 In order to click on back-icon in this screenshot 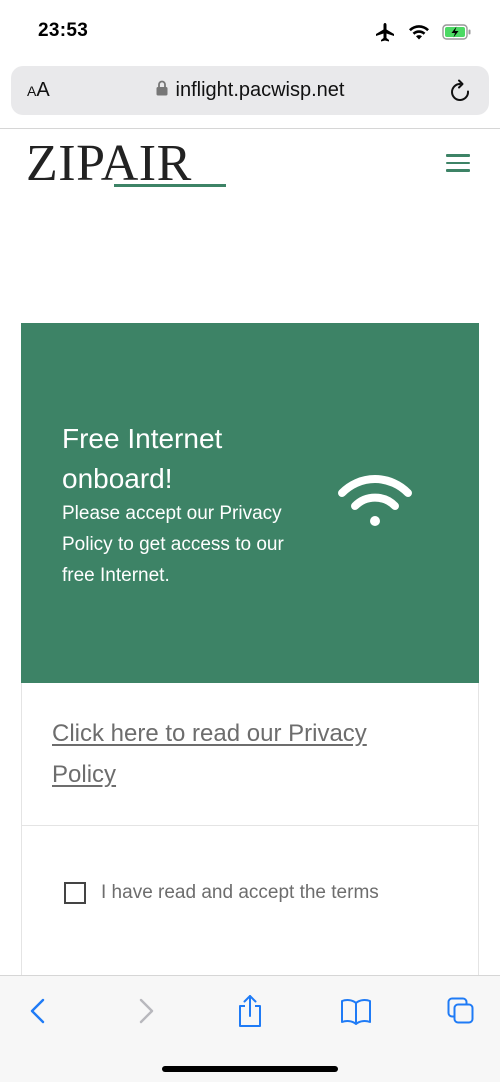, I will do `click(39, 1011)`.